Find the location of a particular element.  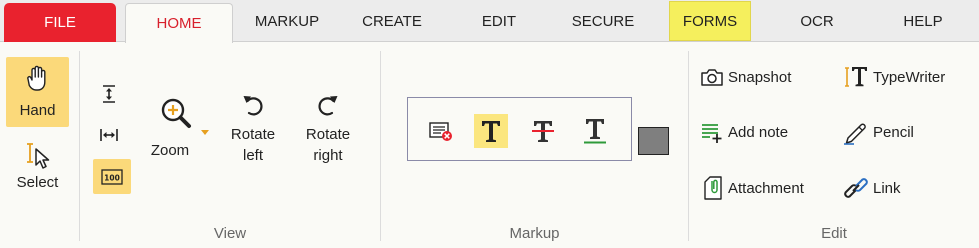

typewriter-label: TypeWriter is located at coordinates (909, 77).